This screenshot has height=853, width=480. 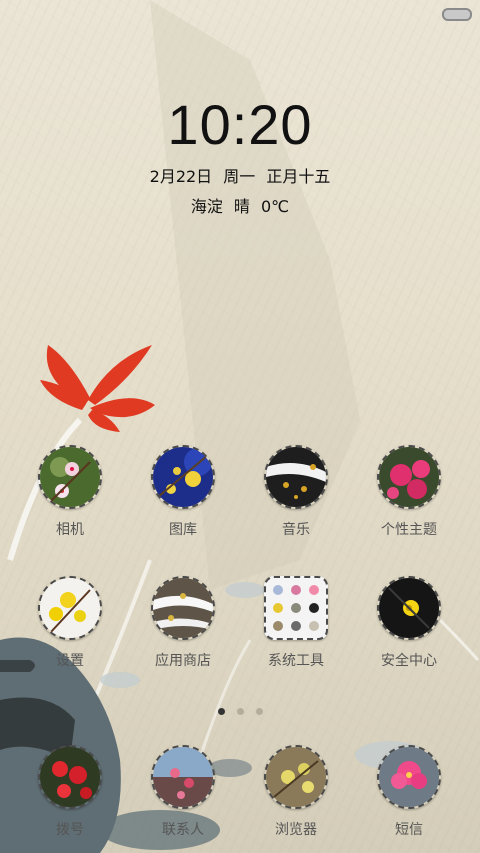 I want to click on battery-indicator, so click(x=457, y=14).